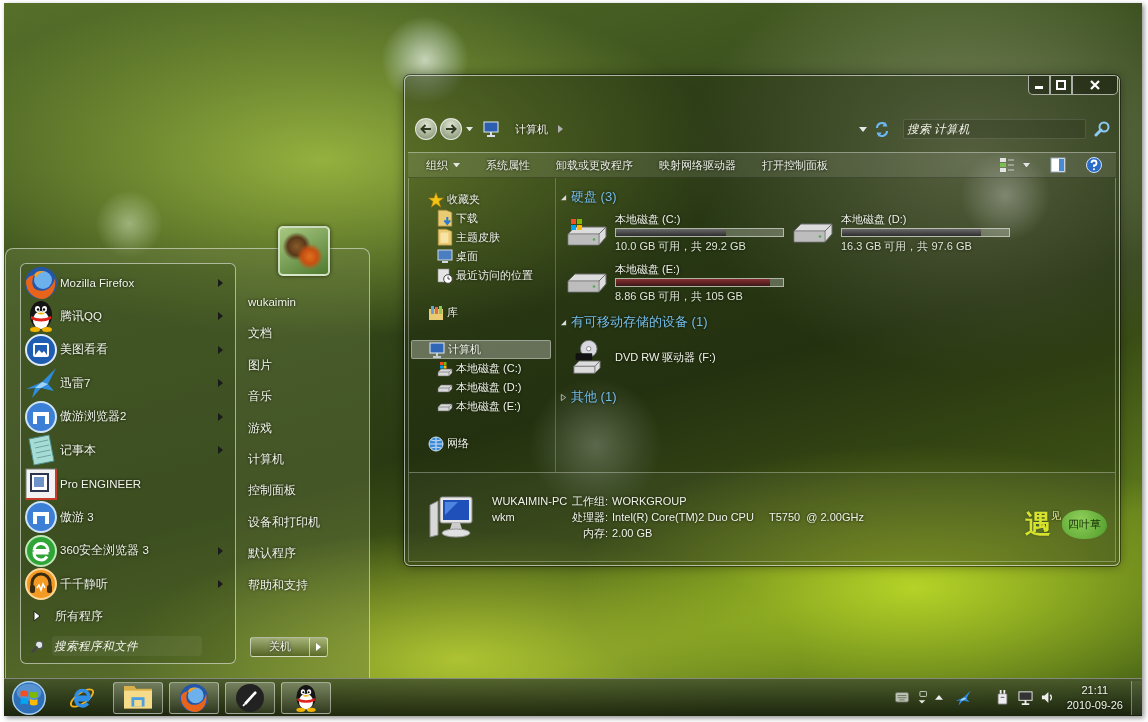 This screenshot has width=1148, height=722. Describe the element at coordinates (298, 334) in the screenshot. I see `start-menu-link: 文档` at that location.